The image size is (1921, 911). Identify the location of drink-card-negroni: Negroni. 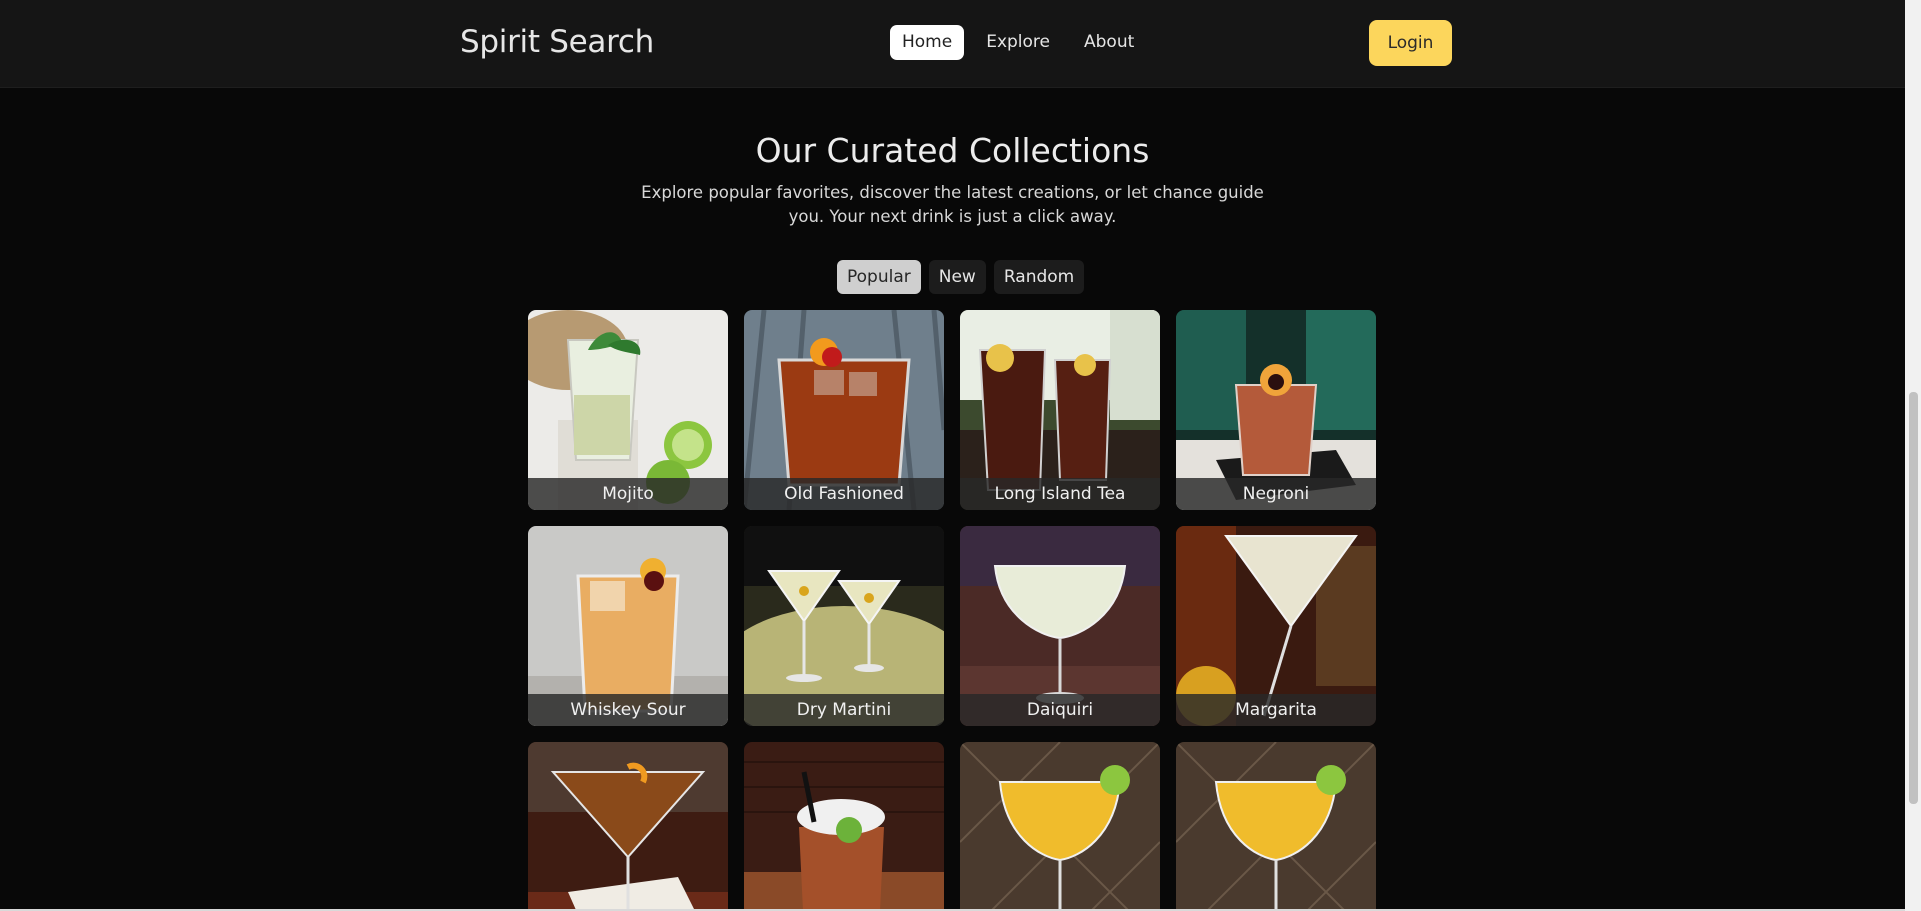
(1276, 410).